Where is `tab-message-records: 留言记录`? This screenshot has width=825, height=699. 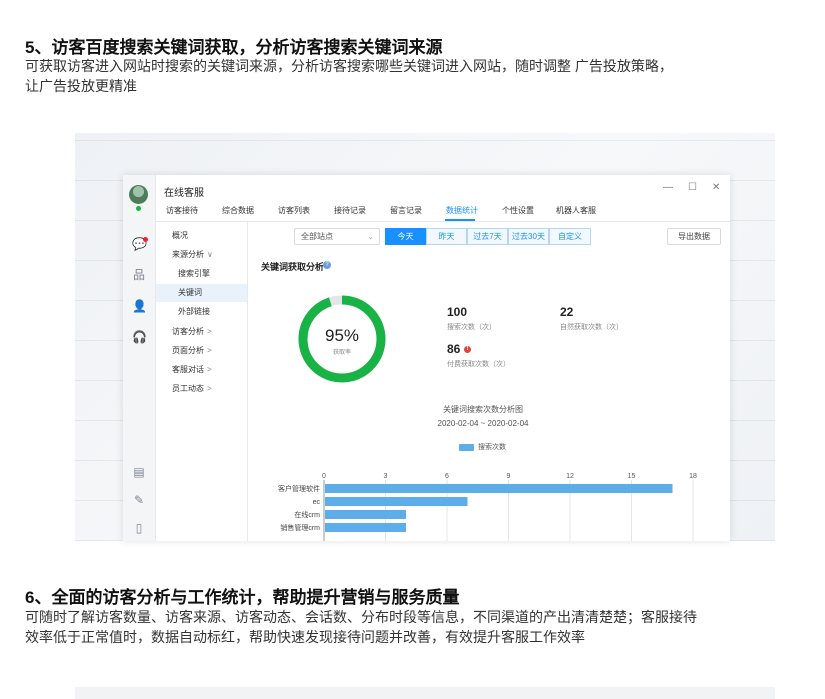
tab-message-records: 留言记录 is located at coordinates (406, 210).